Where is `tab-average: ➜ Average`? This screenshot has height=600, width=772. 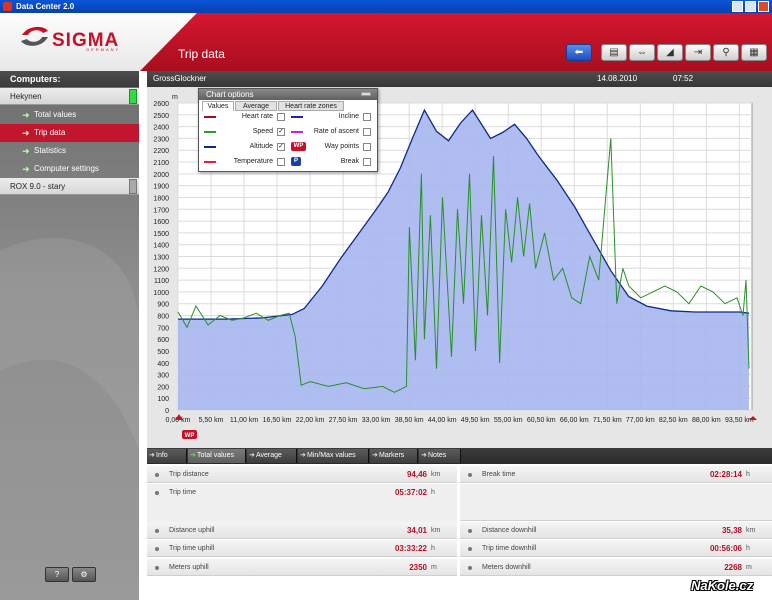
tab-average: ➜ Average is located at coordinates (272, 456).